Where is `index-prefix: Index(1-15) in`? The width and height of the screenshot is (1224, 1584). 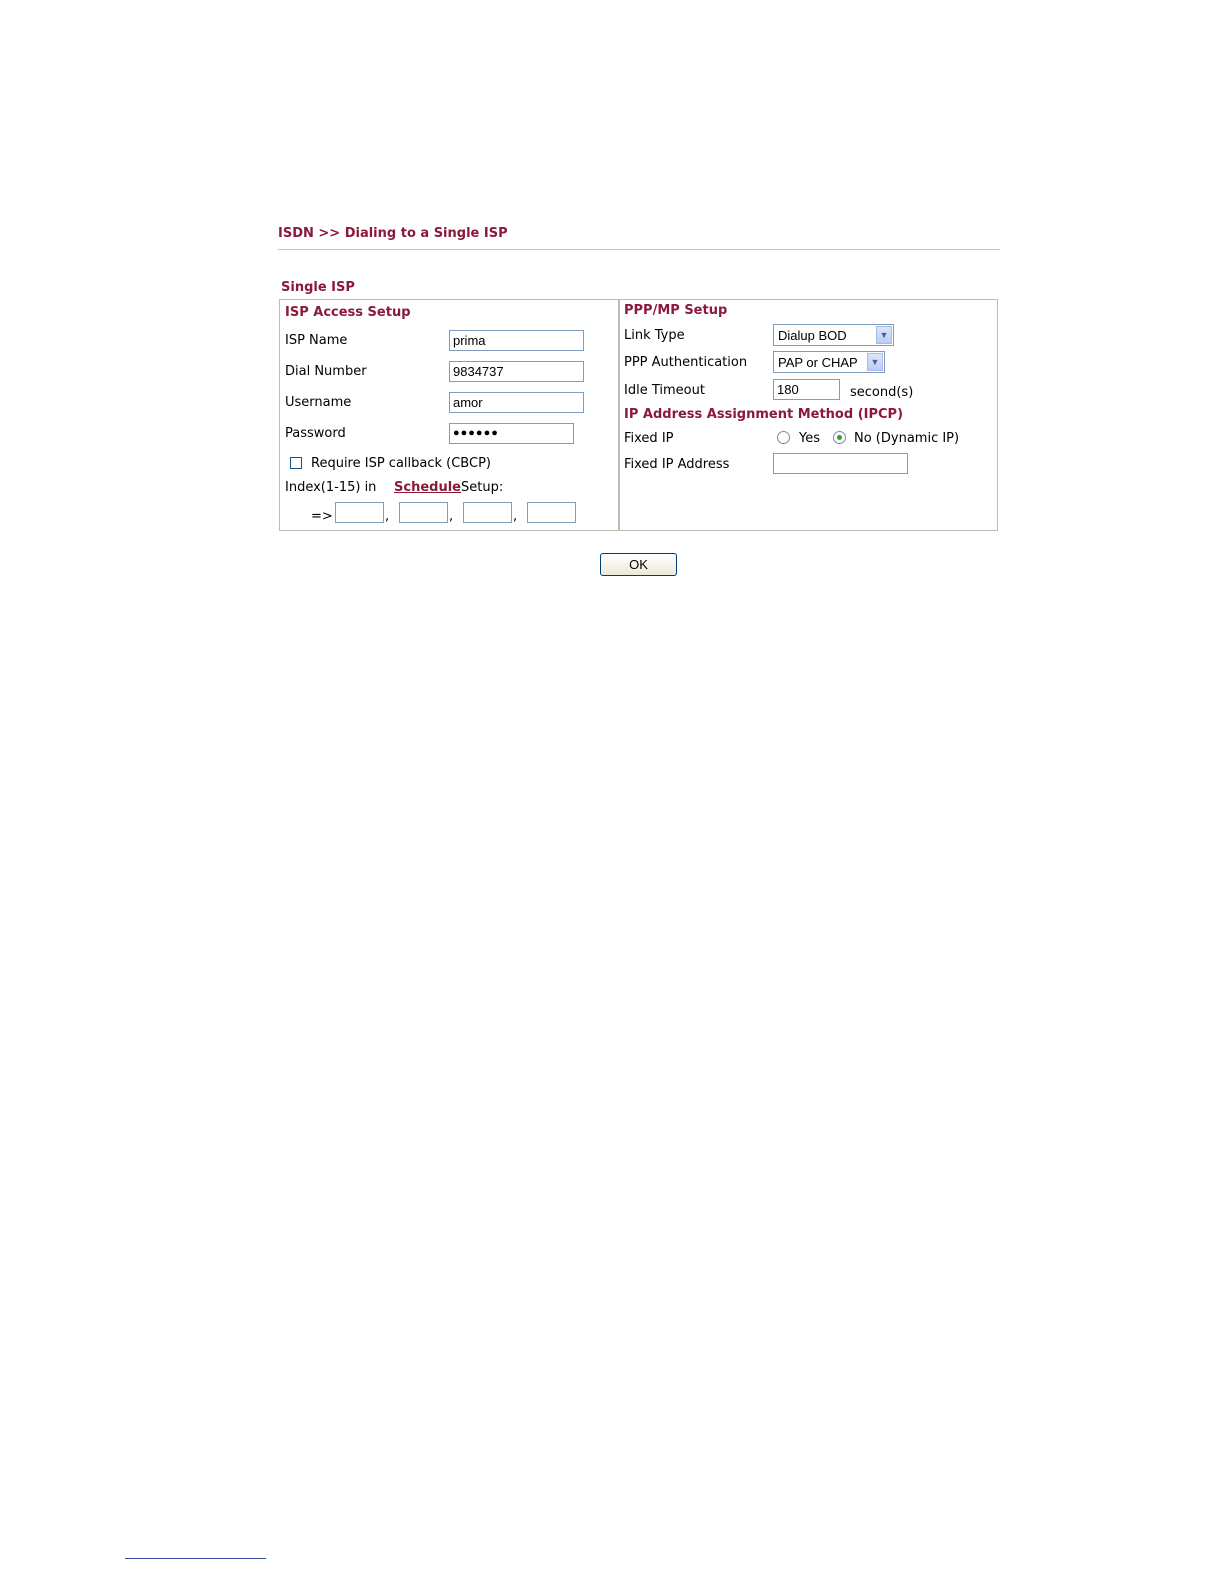
index-prefix: Index(1-15) in is located at coordinates (331, 487).